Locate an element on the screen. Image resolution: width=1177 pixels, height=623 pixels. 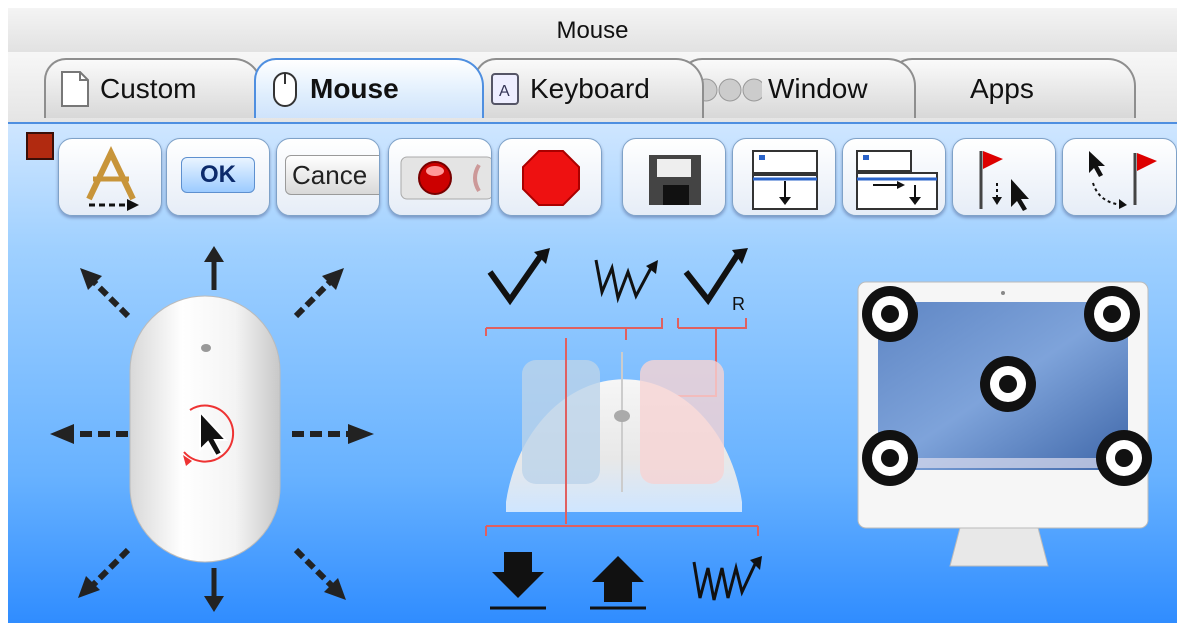
double-click-icon is located at coordinates (626, 281).